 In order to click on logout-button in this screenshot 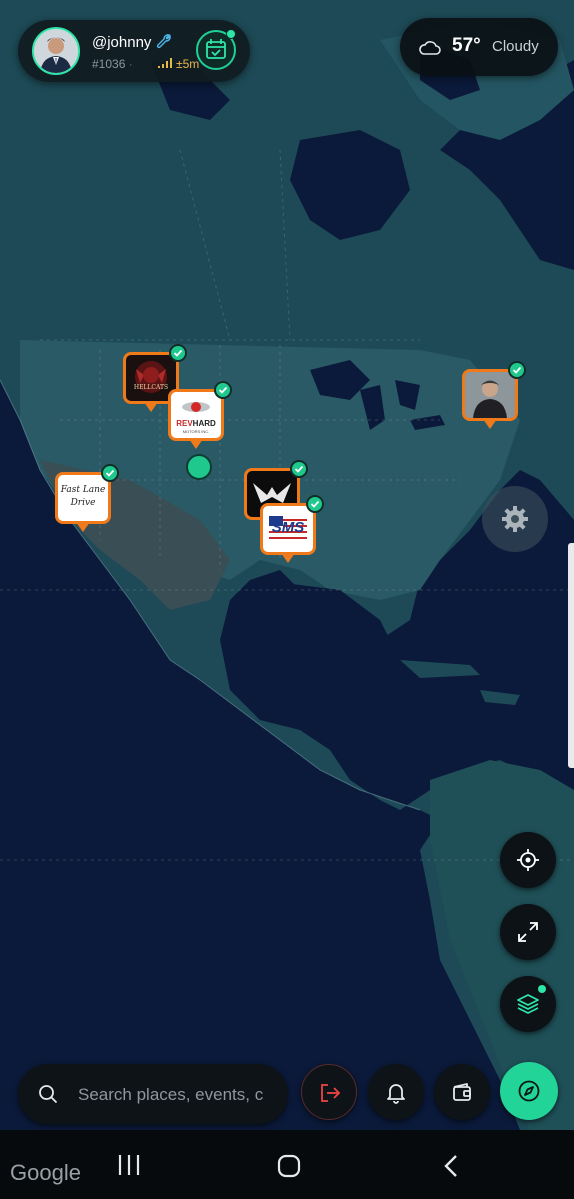, I will do `click(329, 1092)`.